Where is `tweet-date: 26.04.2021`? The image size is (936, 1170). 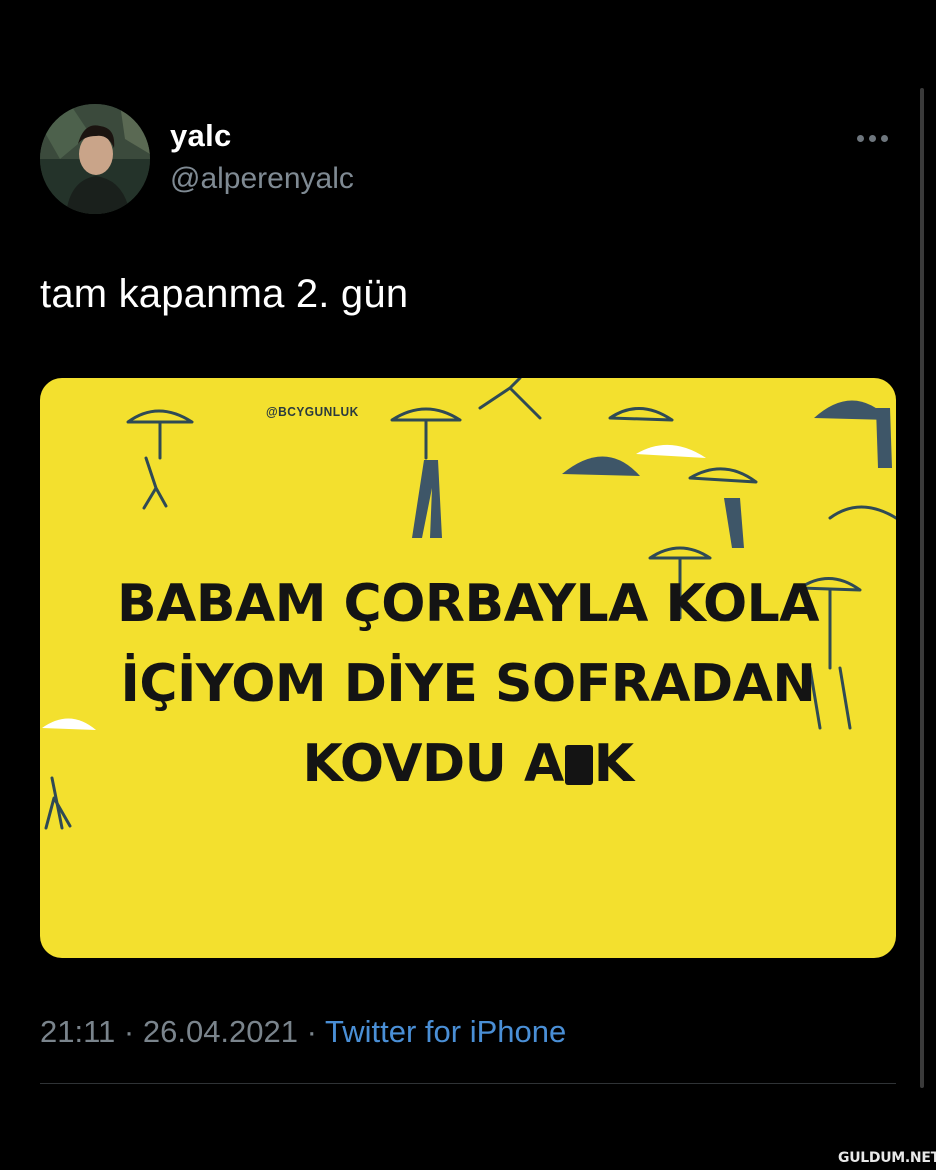 tweet-date: 26.04.2021 is located at coordinates (220, 1031).